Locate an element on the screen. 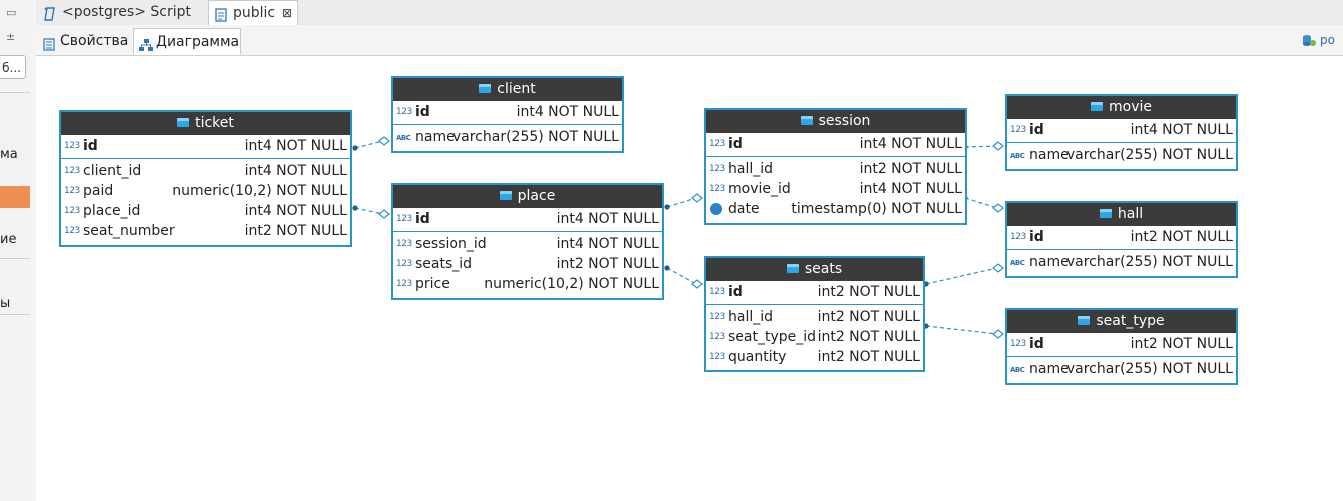 This screenshot has height=501, width=1343. column-type: numeric(10,2) NOT NULL is located at coordinates (571, 284).